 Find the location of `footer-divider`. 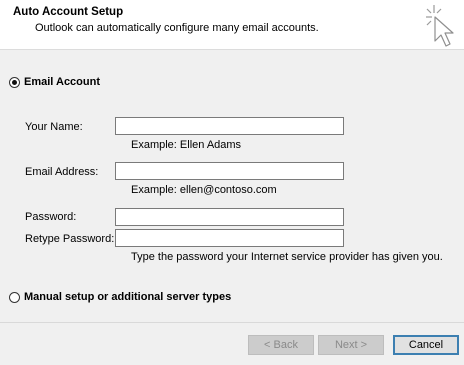

footer-divider is located at coordinates (232, 322).